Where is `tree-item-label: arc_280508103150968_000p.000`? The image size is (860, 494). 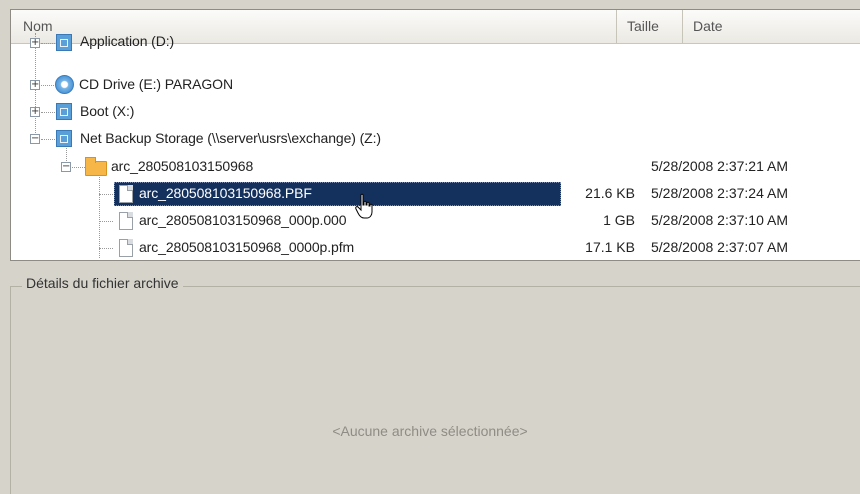
tree-item-label: arc_280508103150968_000p.000 is located at coordinates (243, 220).